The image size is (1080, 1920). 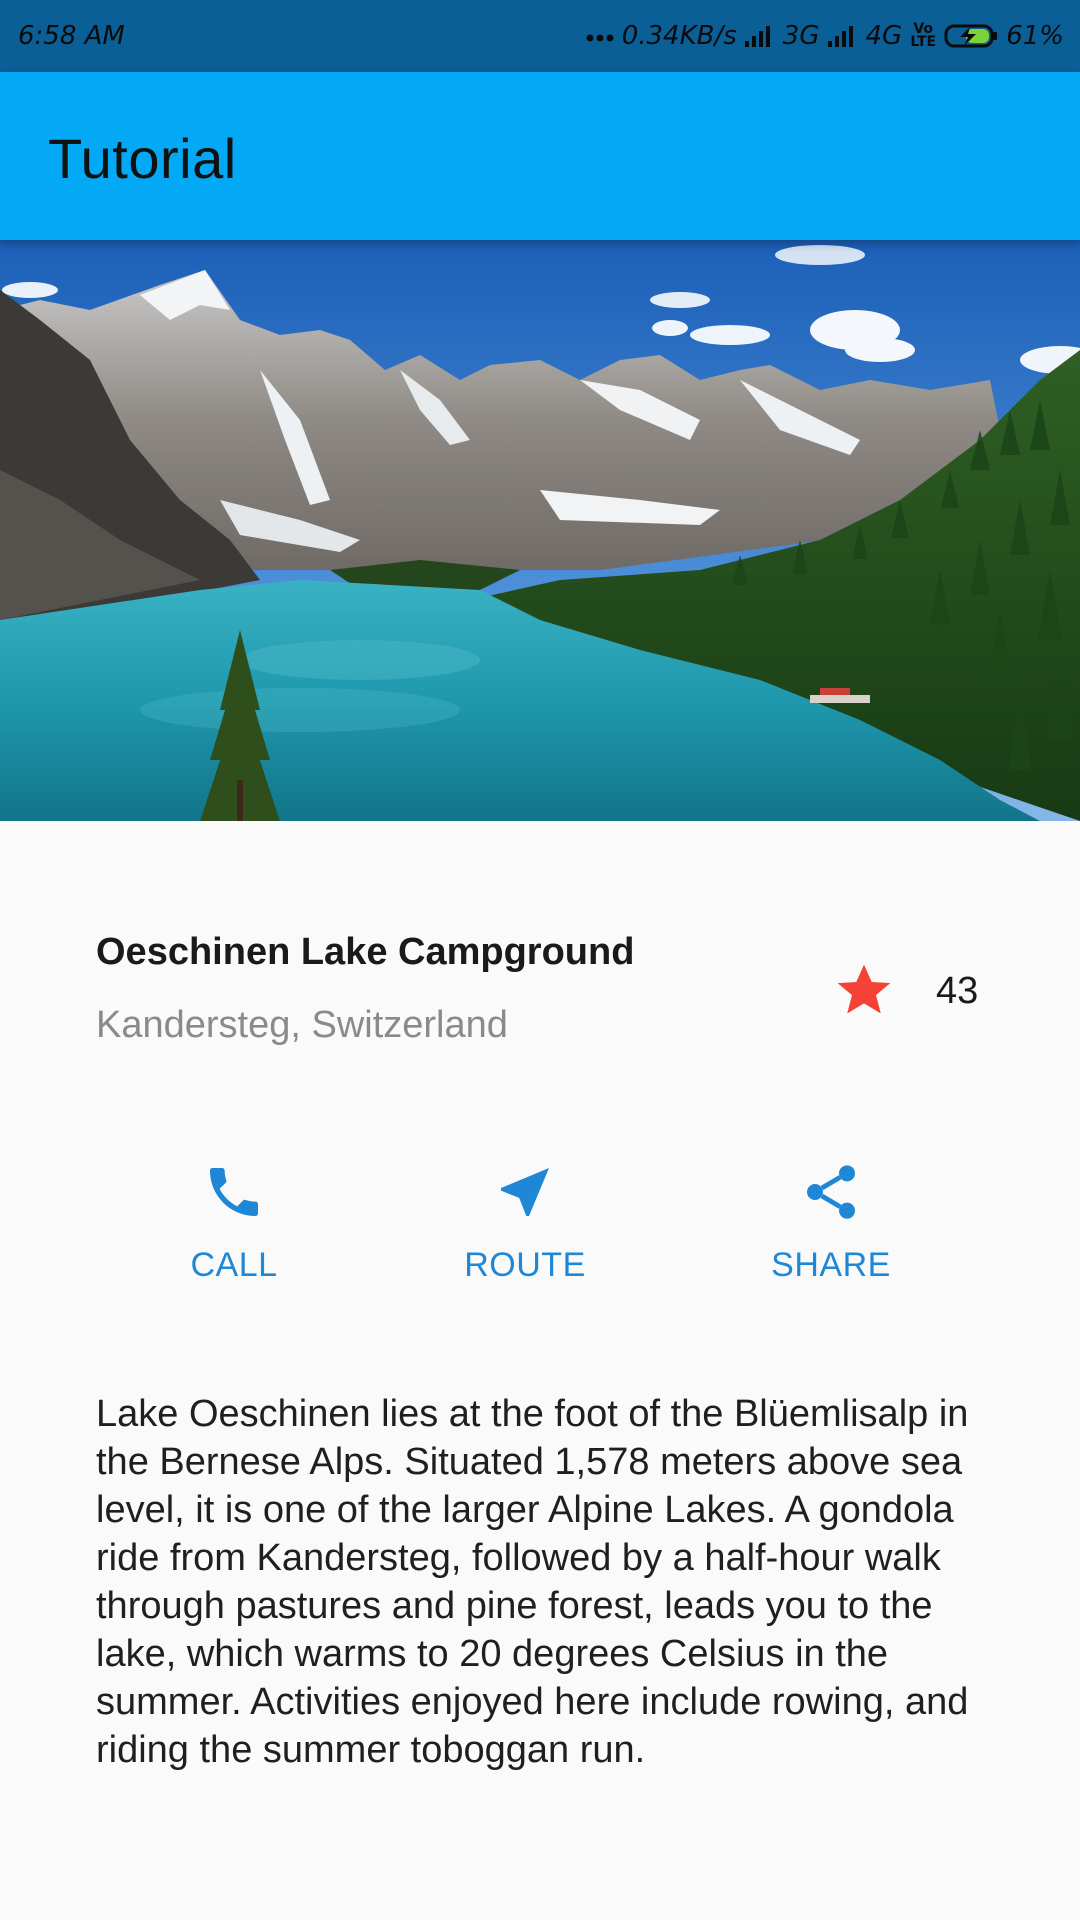 What do you see at coordinates (1035, 36) in the screenshot?
I see `battery-percent: 61%` at bounding box center [1035, 36].